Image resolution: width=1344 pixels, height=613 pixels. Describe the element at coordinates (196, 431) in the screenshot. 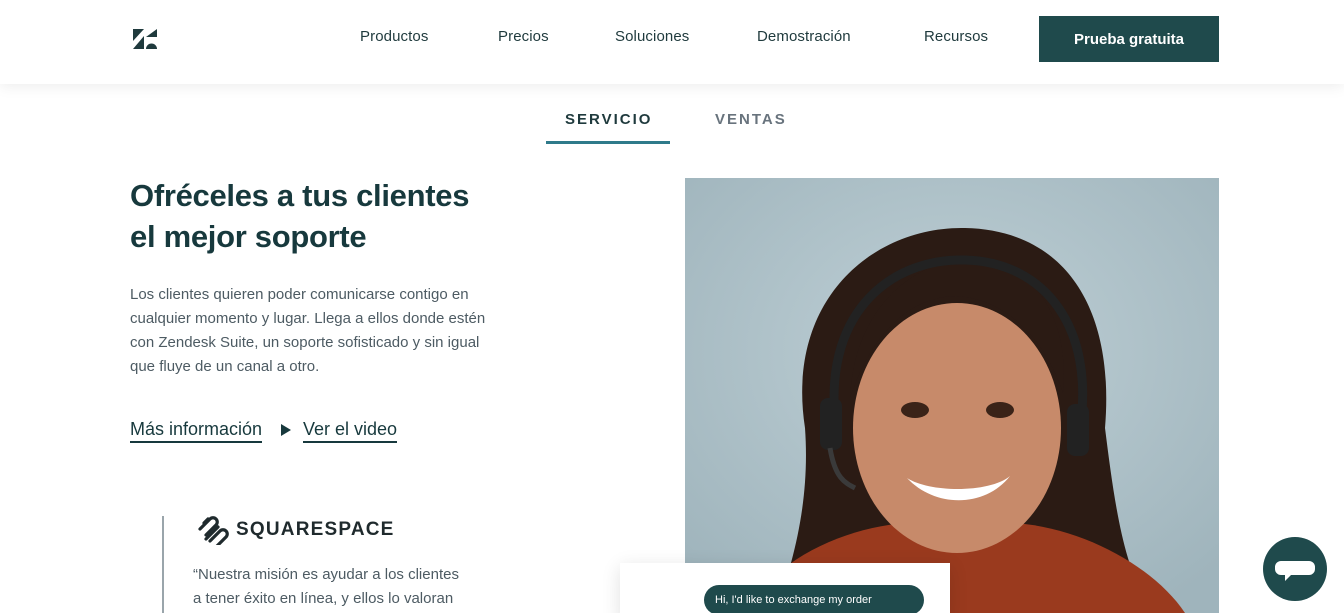

I see `more-info-link: Más información` at that location.